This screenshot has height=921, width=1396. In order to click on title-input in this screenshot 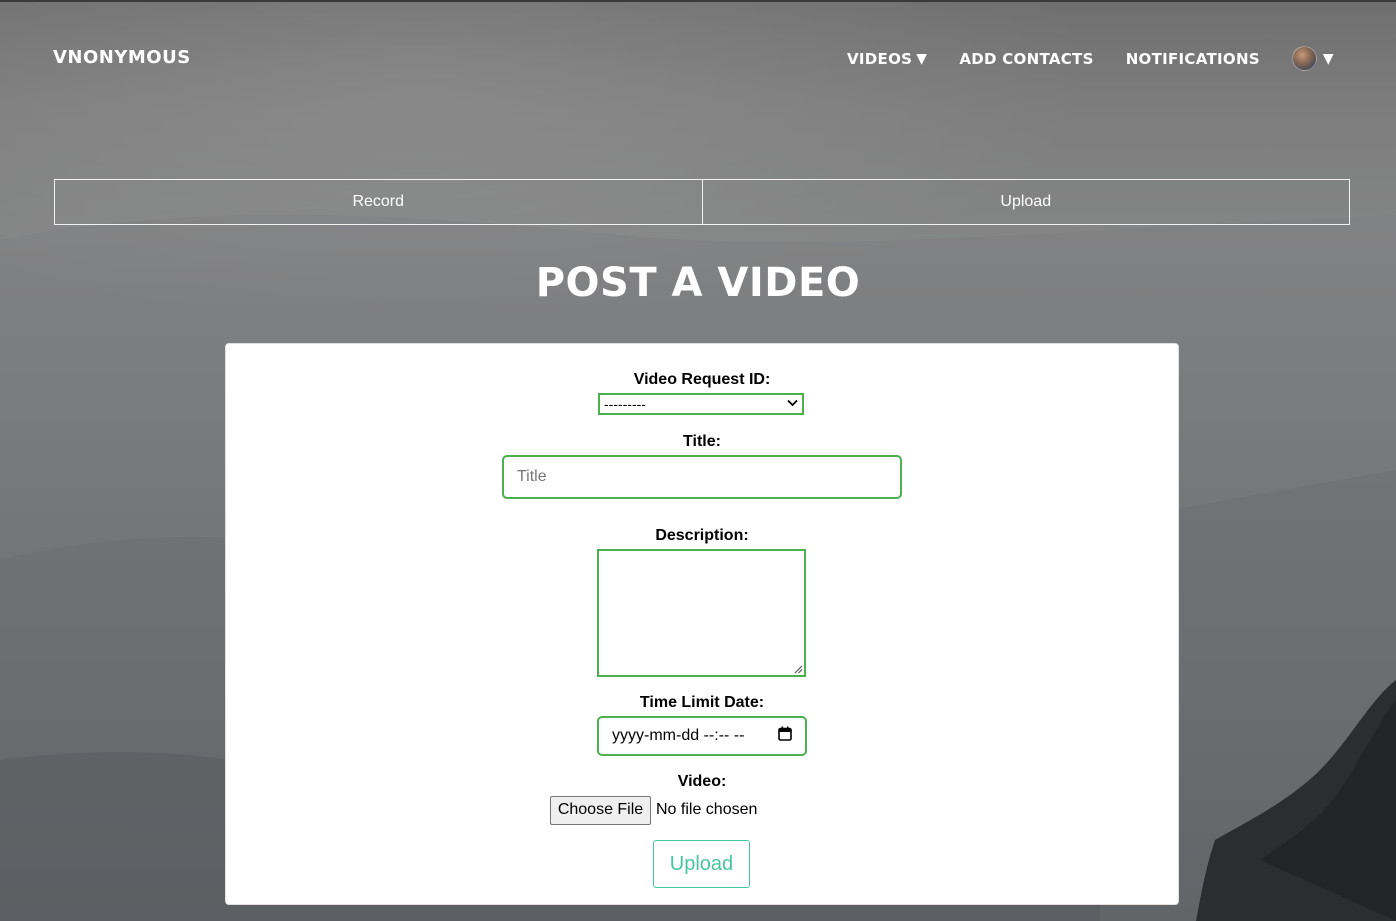, I will do `click(702, 477)`.